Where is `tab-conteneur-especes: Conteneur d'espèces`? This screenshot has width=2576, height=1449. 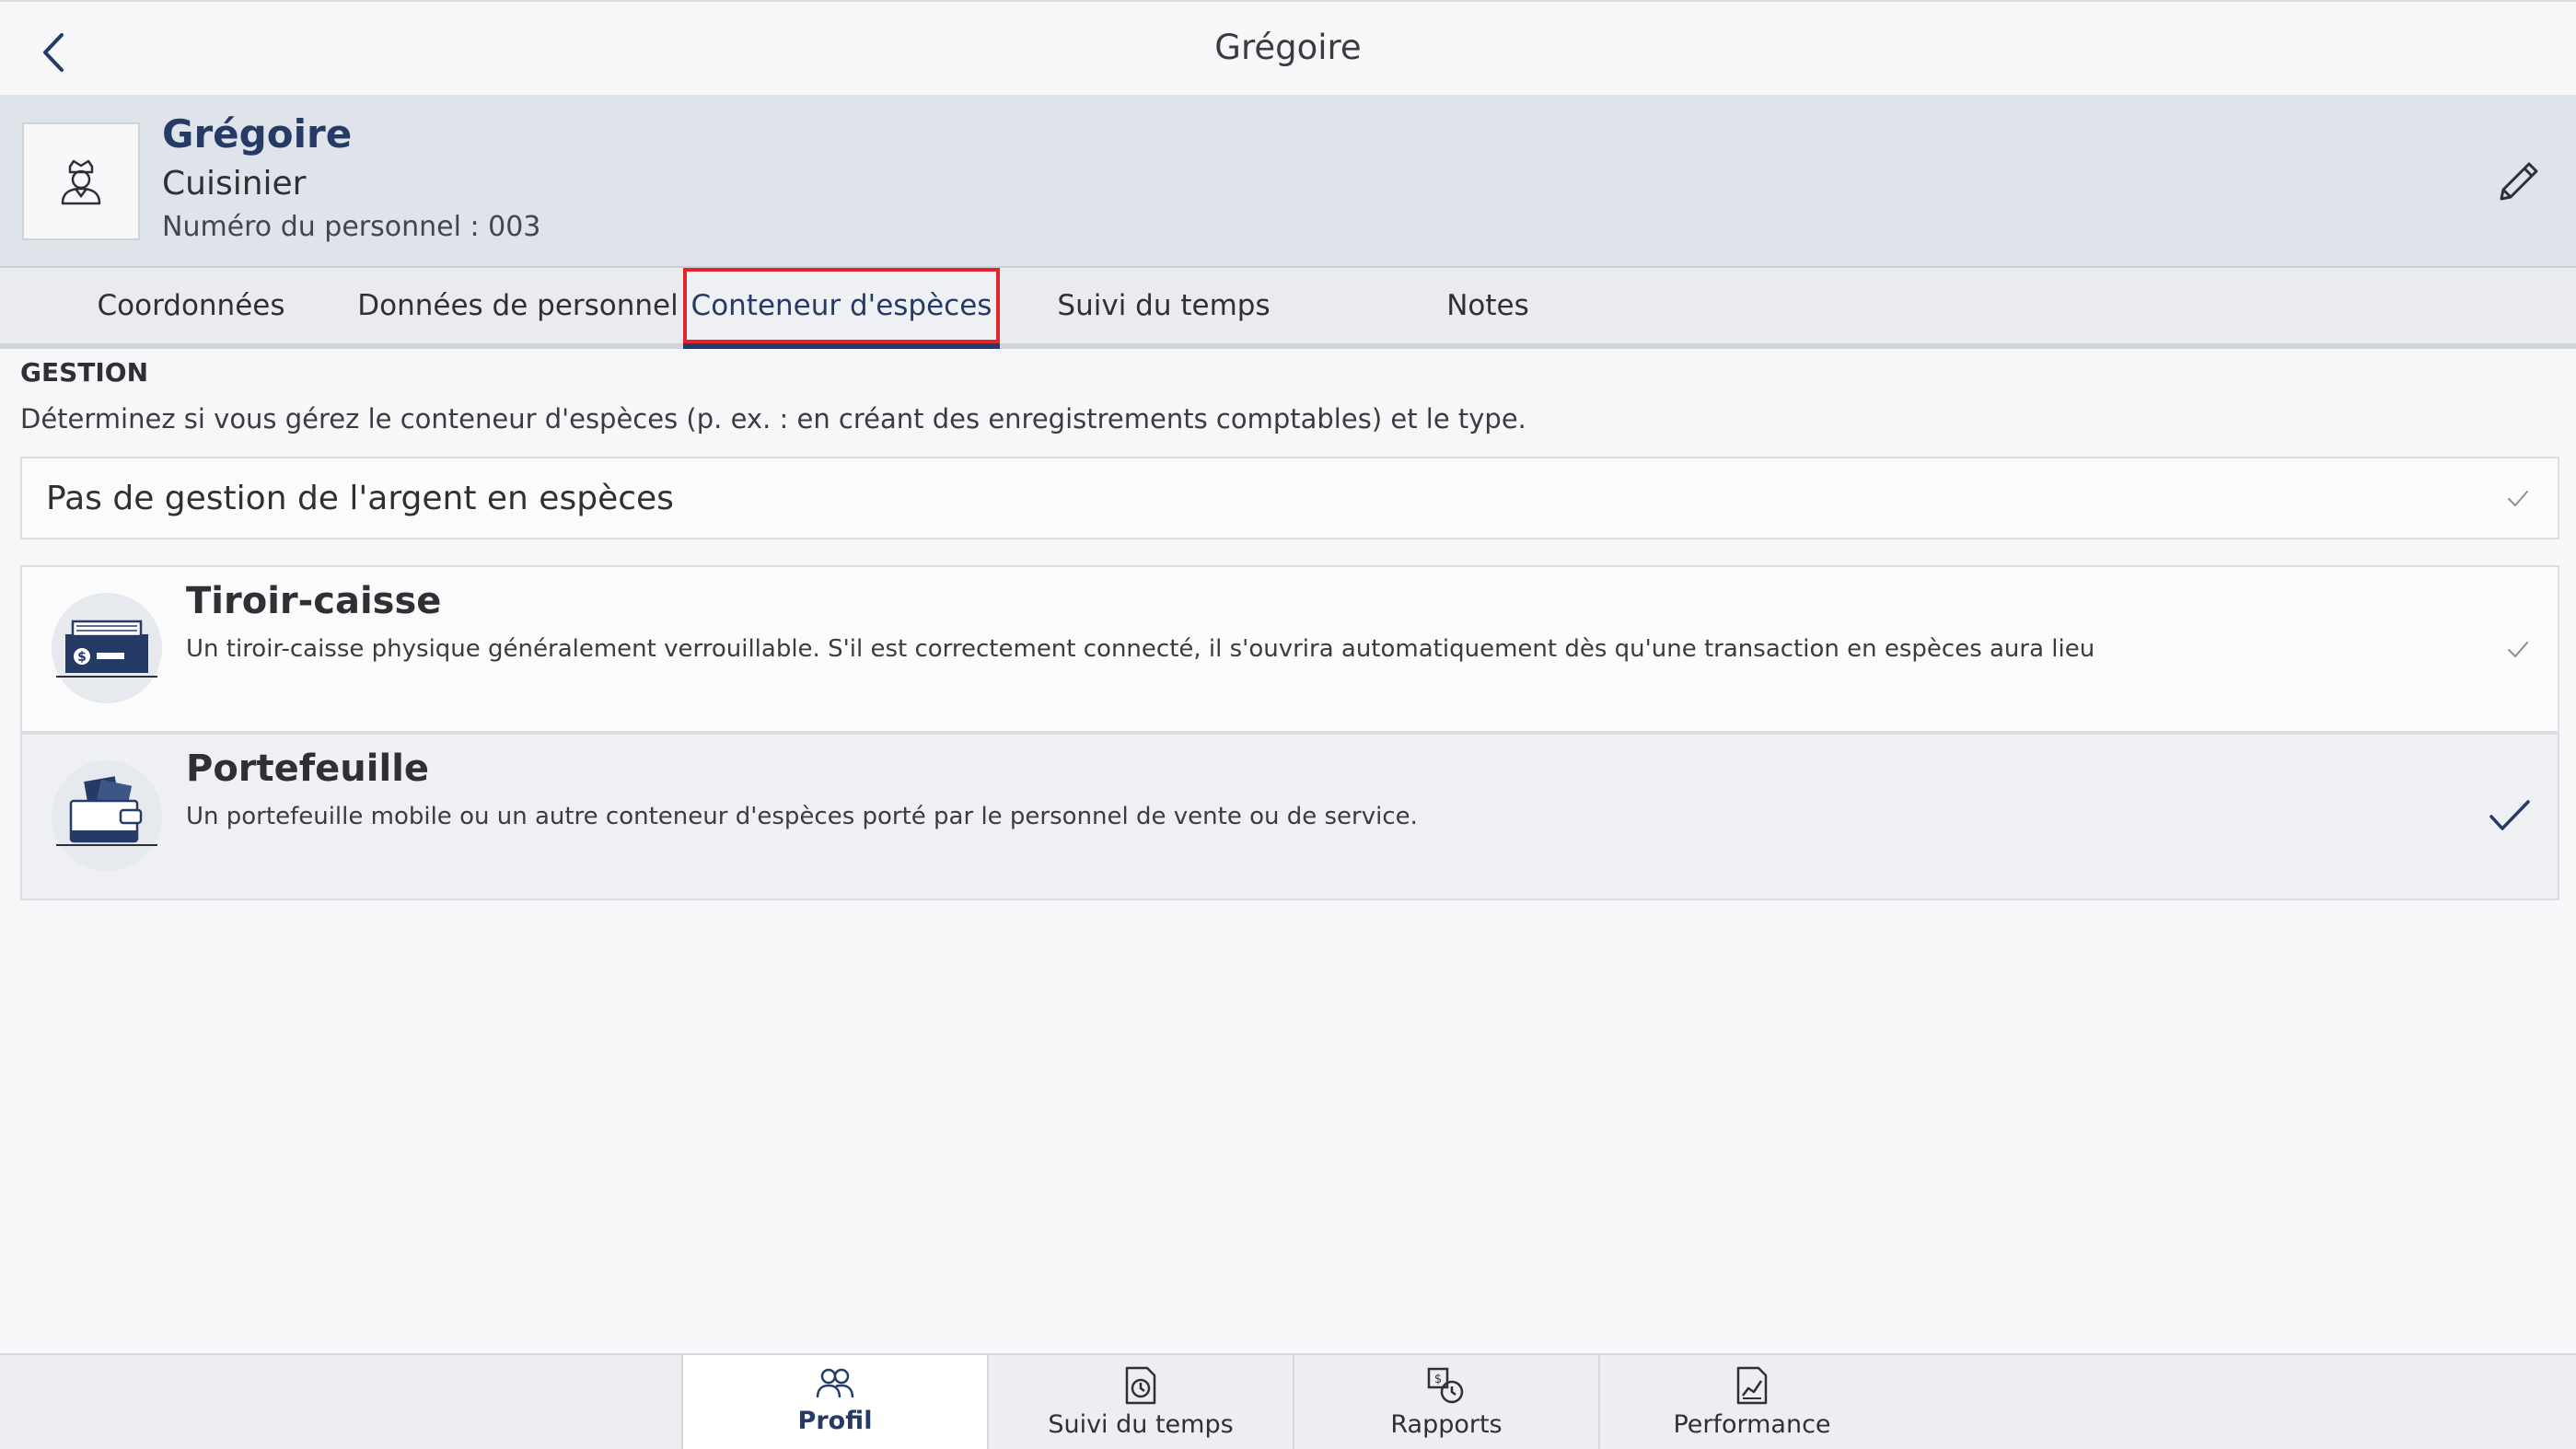
tab-conteneur-especes: Conteneur d'espèces is located at coordinates (841, 308).